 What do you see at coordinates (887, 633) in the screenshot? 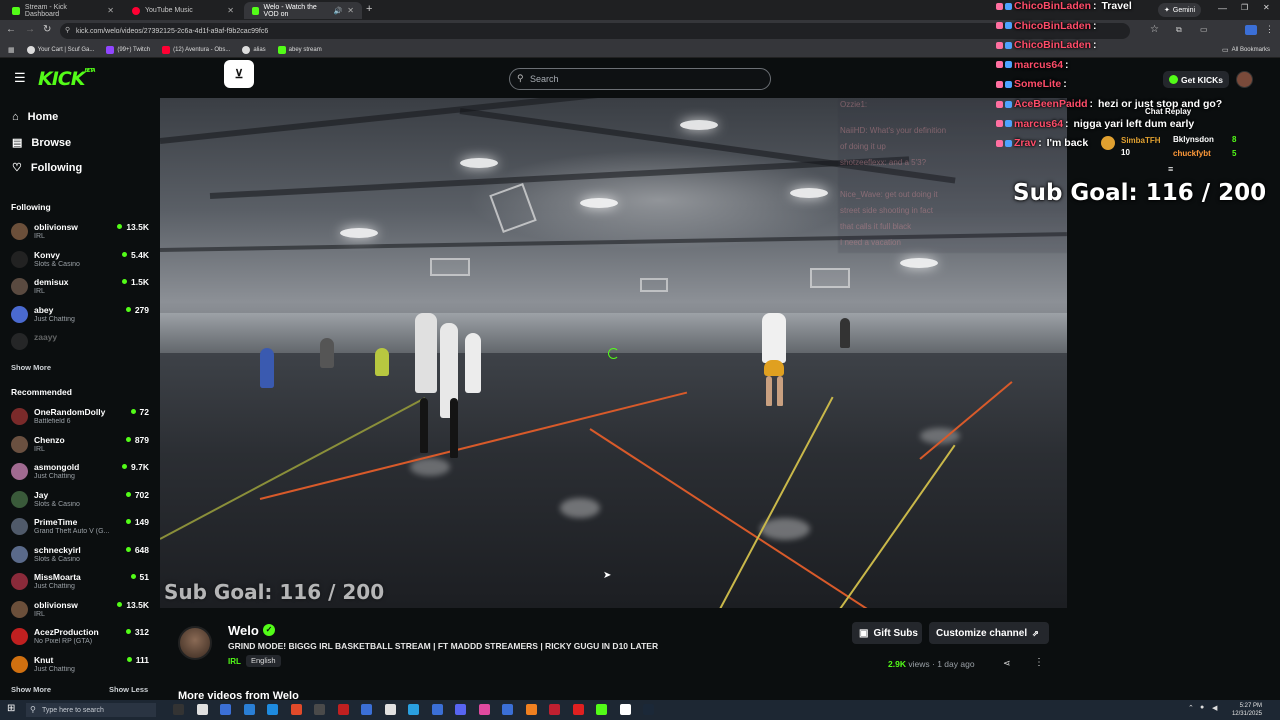
I see `gift-subs-button: ▣ Gift Subs` at bounding box center [887, 633].